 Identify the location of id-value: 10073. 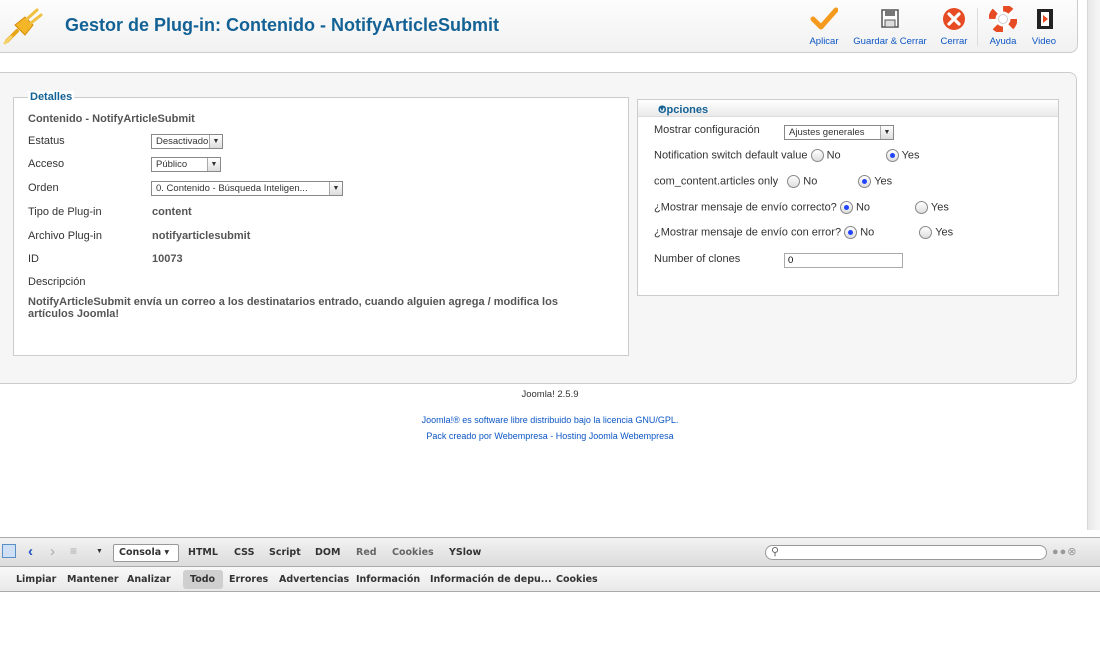
(167, 259).